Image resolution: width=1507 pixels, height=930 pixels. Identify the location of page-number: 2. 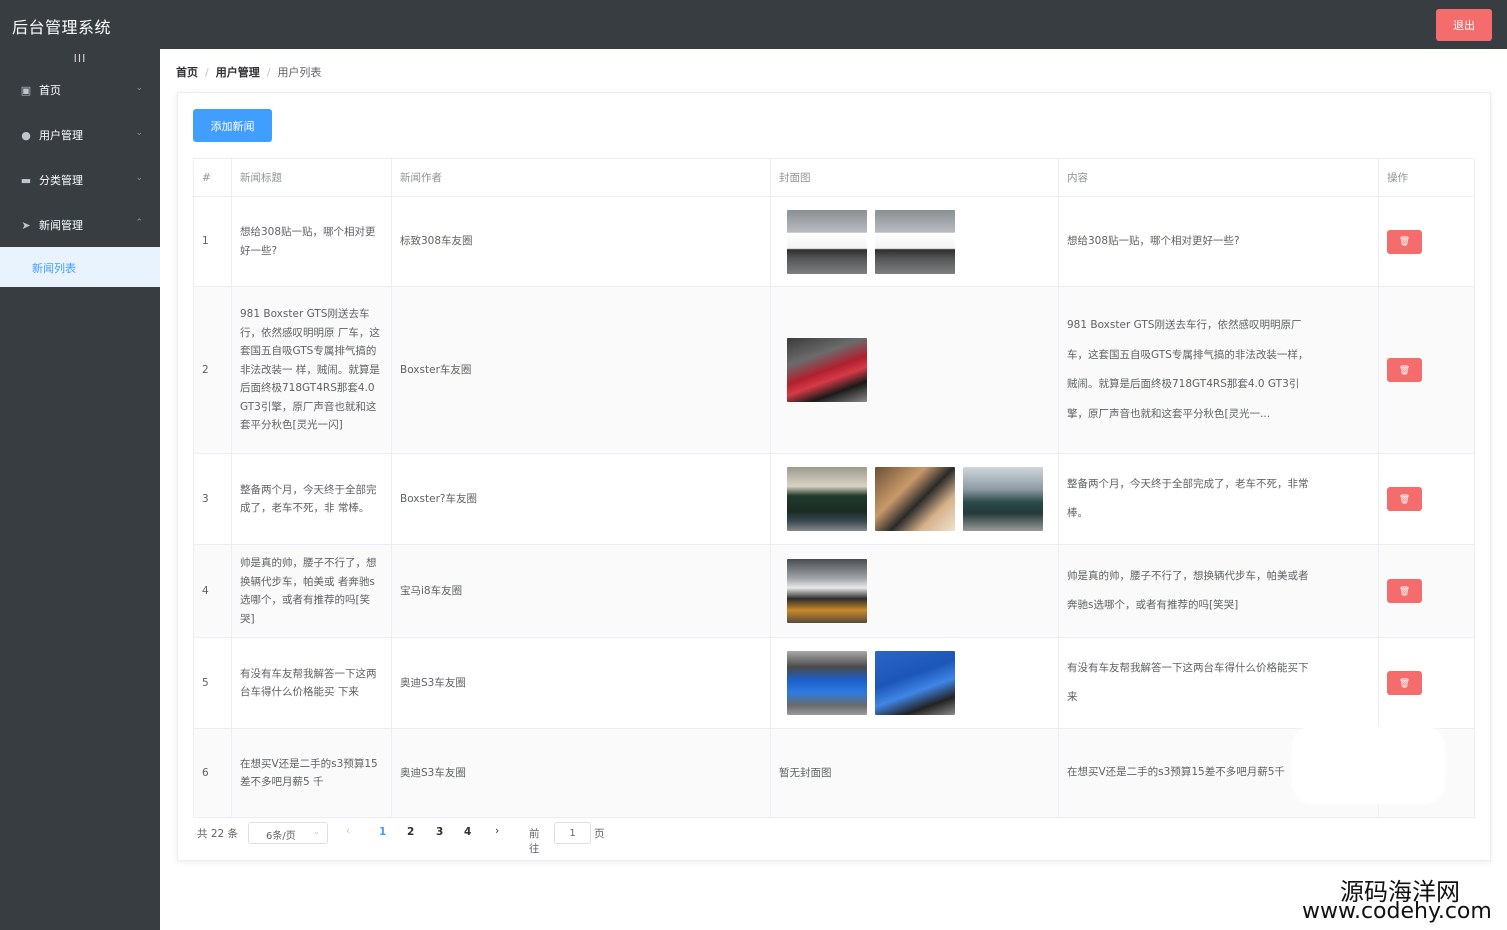
(410, 832).